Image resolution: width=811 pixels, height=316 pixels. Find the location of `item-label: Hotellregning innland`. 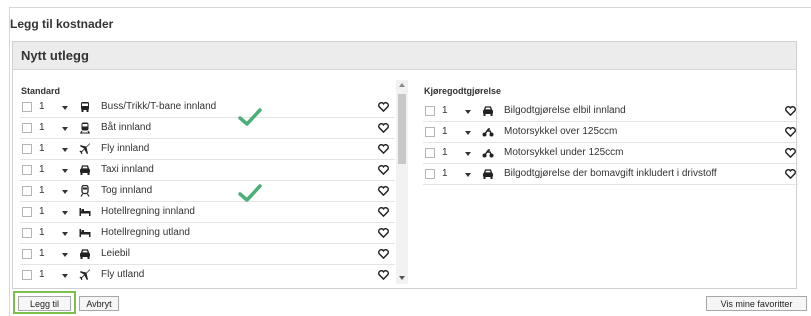

item-label: Hotellregning innland is located at coordinates (148, 211).